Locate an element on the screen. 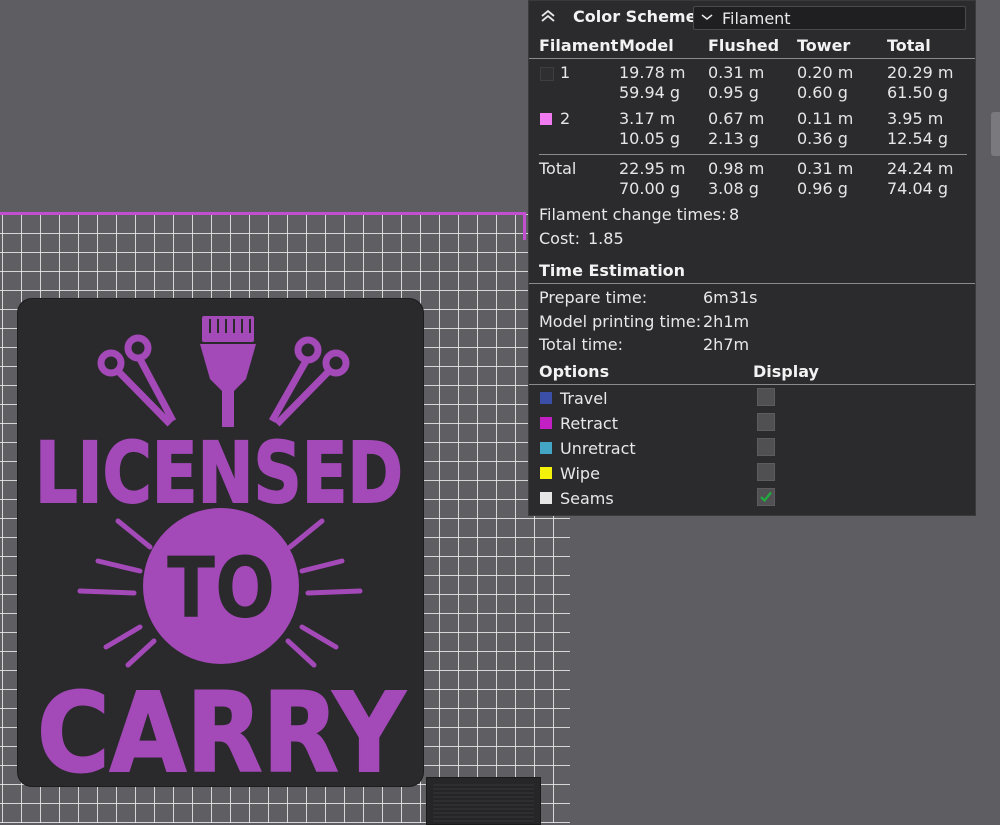 This screenshot has width=1000, height=825. model-text-line3: CARRY is located at coordinates (221, 727).